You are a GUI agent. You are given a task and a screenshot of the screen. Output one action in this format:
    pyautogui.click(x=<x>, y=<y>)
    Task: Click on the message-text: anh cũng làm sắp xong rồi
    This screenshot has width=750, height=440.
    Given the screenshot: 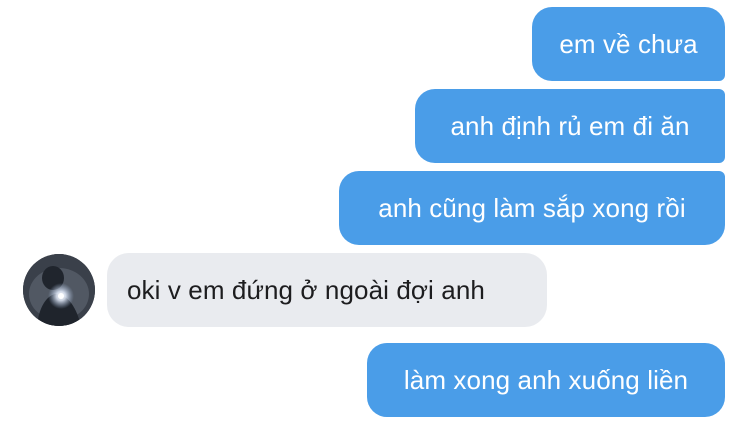 What is the action you would take?
    pyautogui.click(x=532, y=208)
    